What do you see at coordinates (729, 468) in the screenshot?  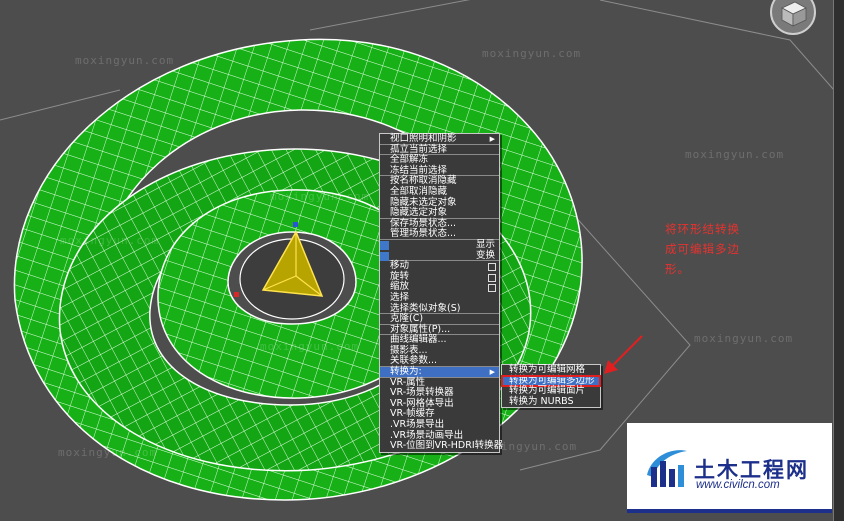 I see `site-logo: 土木工程网 www.civilcn.com` at bounding box center [729, 468].